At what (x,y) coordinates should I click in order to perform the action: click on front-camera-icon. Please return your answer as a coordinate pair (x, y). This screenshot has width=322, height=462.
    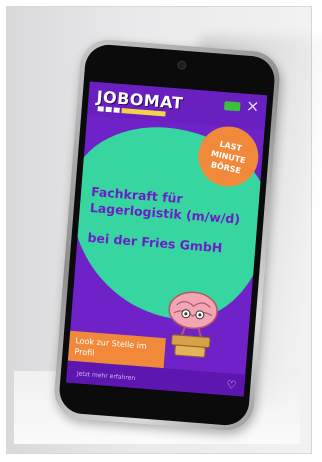
    Looking at the image, I should click on (182, 65).